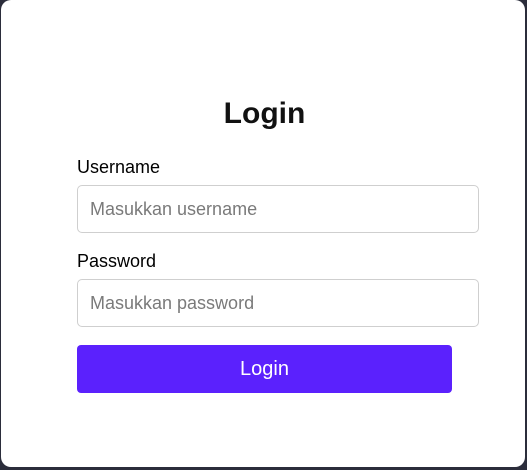 Image resolution: width=527 pixels, height=470 pixels. Describe the element at coordinates (117, 261) in the screenshot. I see `password-label: Password` at that location.